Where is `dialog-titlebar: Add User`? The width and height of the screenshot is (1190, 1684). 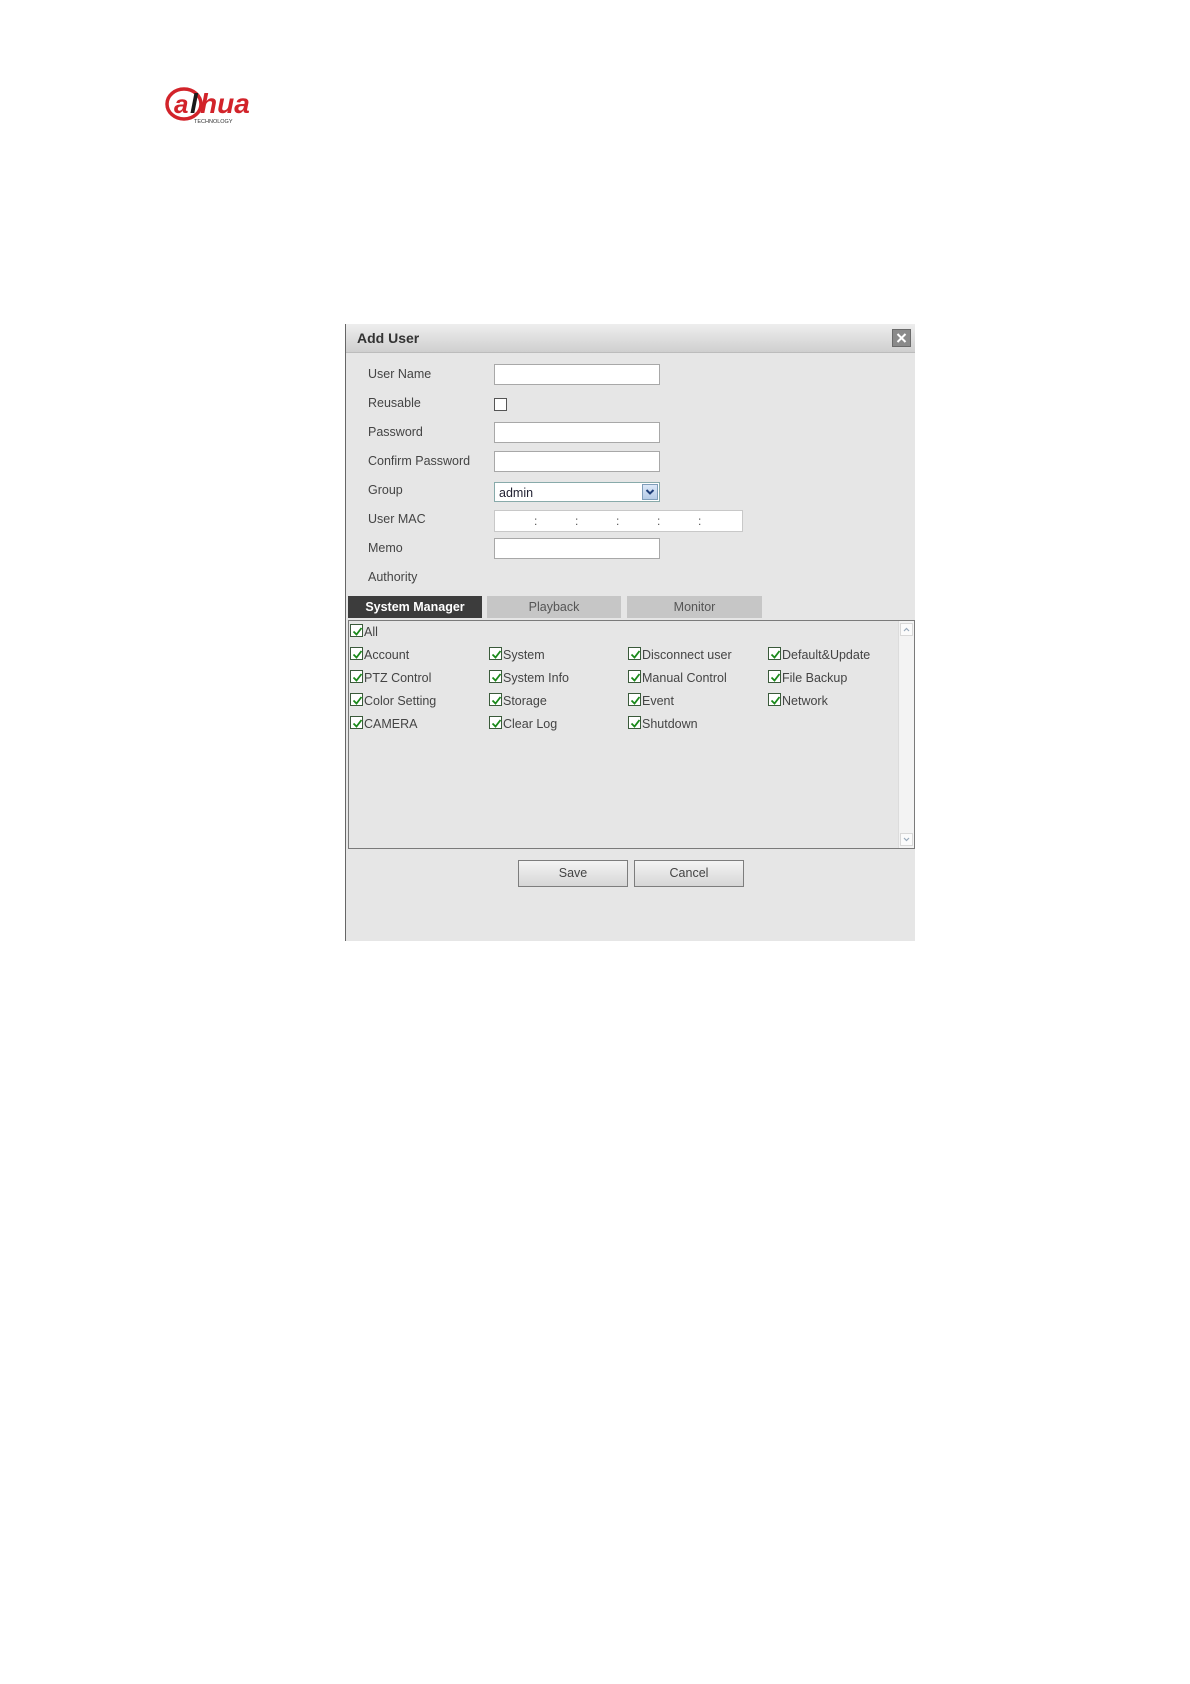 dialog-titlebar: Add User is located at coordinates (630, 338).